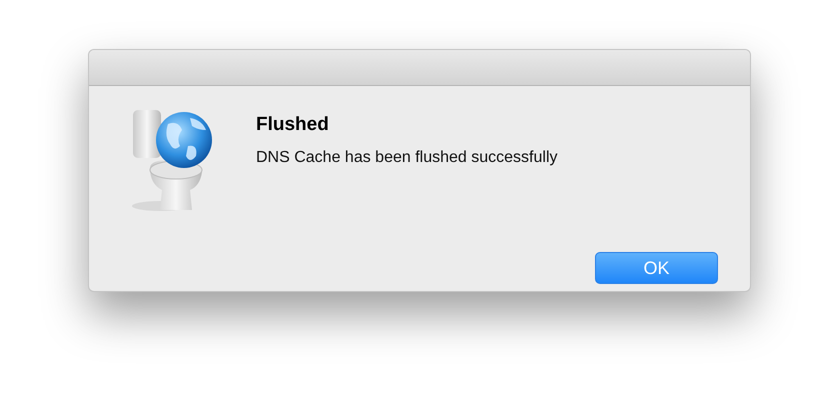 This screenshot has width=839, height=418. Describe the element at coordinates (407, 158) in the screenshot. I see `dialog-message: DNS Cache has been flushed successfully` at that location.